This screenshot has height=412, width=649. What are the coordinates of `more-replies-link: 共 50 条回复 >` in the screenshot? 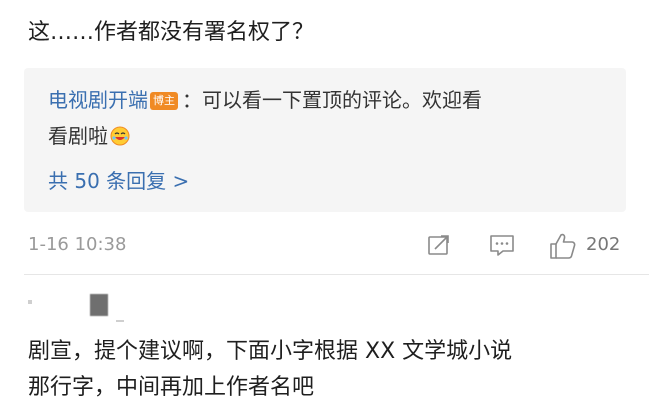 It's located at (118, 181).